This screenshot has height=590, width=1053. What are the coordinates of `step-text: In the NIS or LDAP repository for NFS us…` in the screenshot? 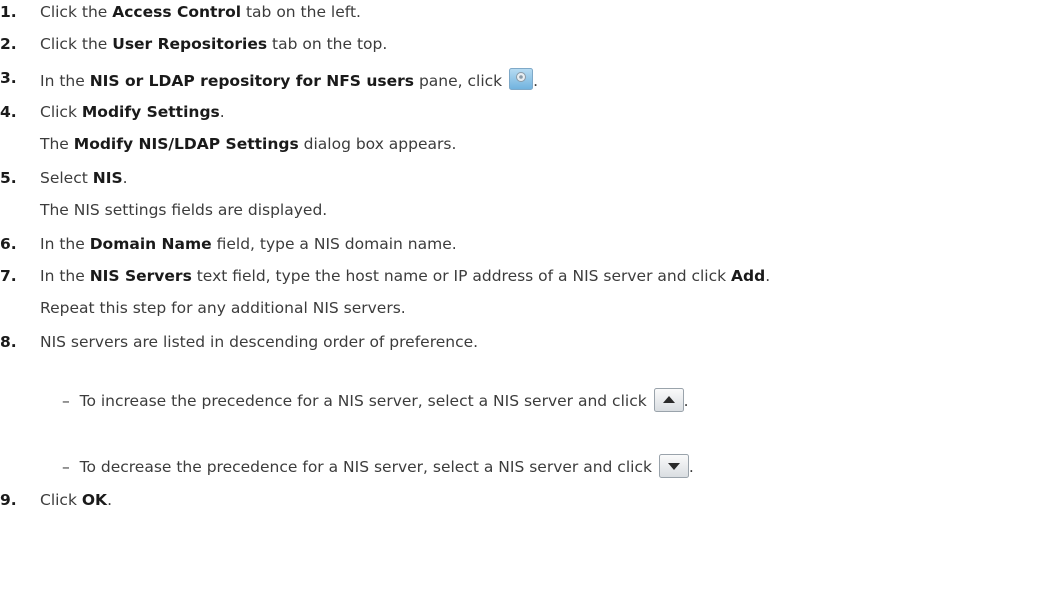 It's located at (289, 79).